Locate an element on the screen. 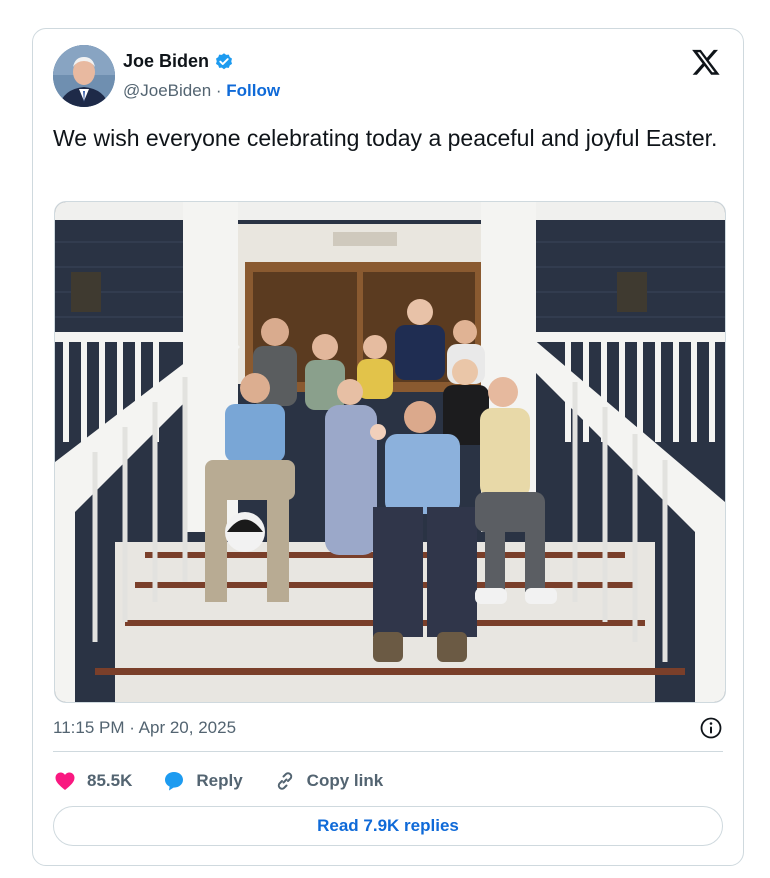  info-icon is located at coordinates (711, 728).